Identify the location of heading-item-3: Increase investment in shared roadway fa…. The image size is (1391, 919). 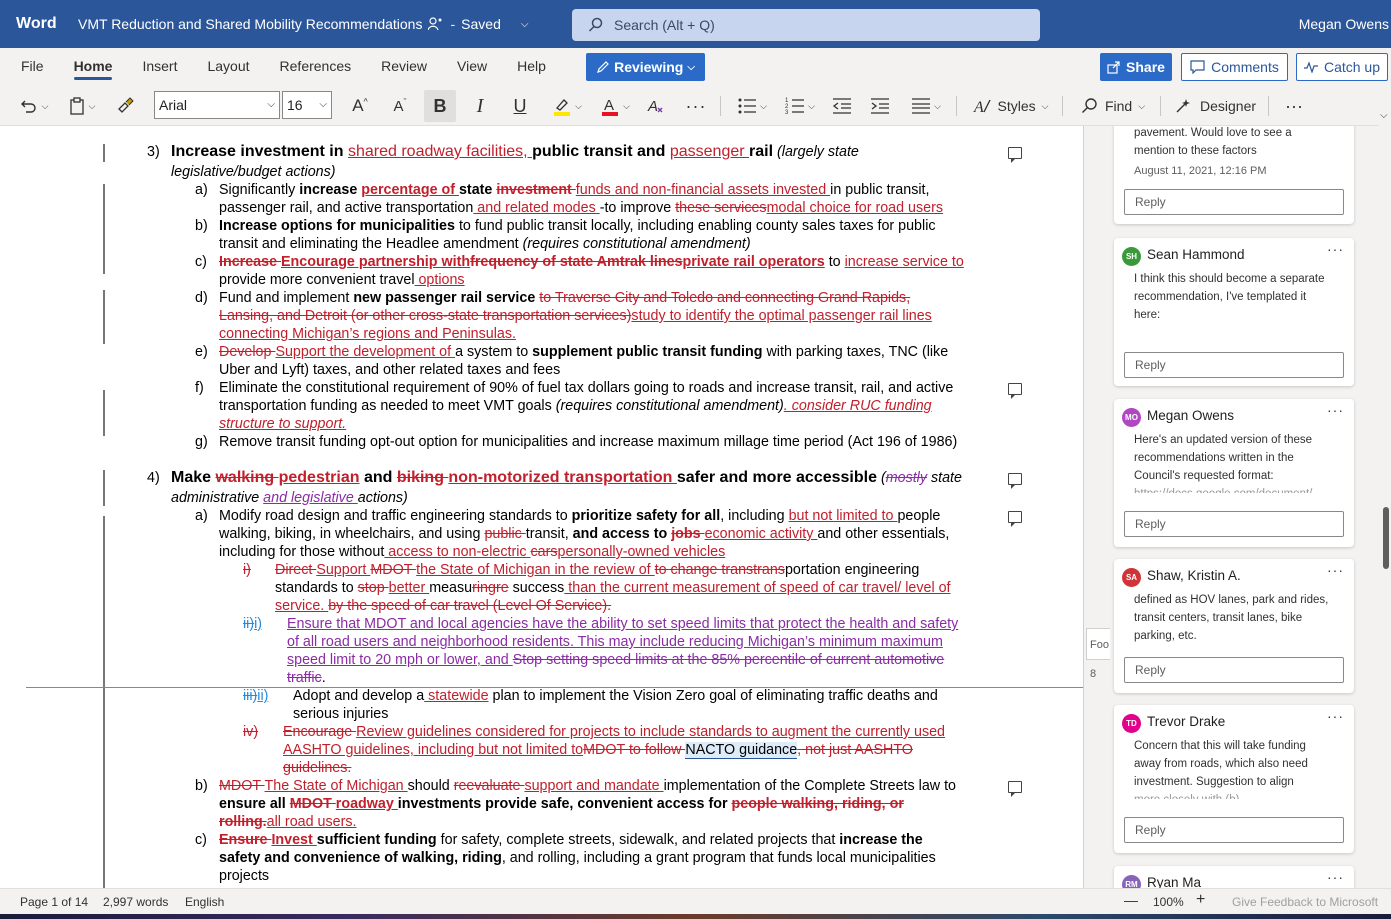
(515, 152).